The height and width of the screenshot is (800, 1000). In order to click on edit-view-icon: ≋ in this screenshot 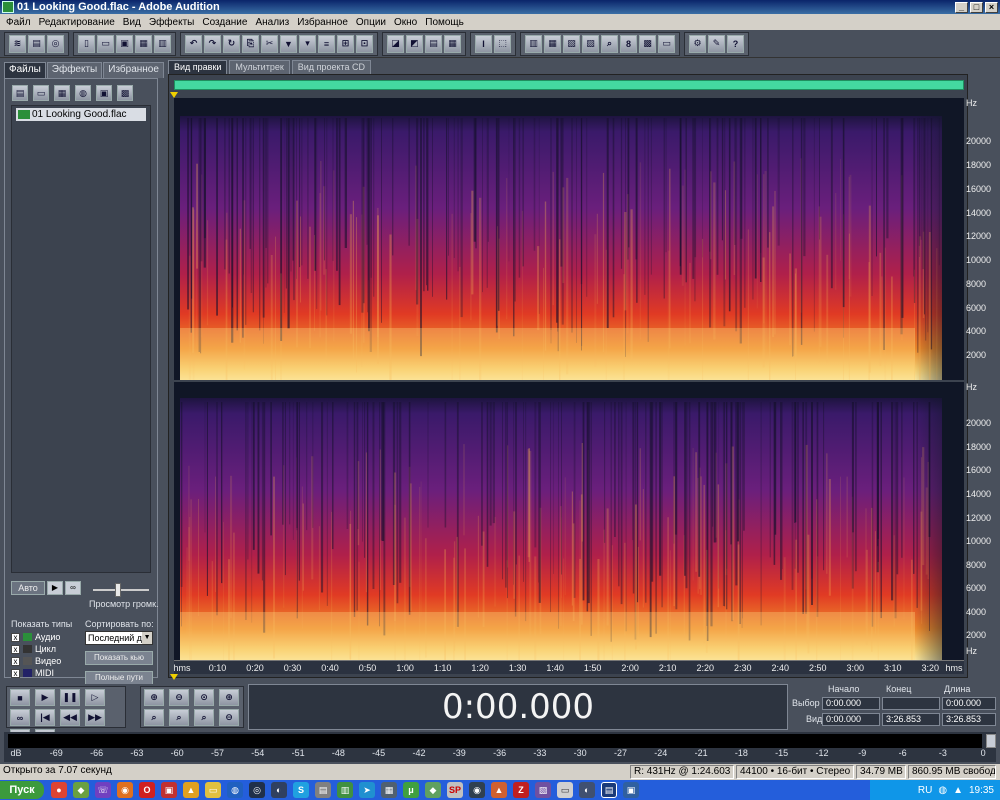, I will do `click(17, 43)`.